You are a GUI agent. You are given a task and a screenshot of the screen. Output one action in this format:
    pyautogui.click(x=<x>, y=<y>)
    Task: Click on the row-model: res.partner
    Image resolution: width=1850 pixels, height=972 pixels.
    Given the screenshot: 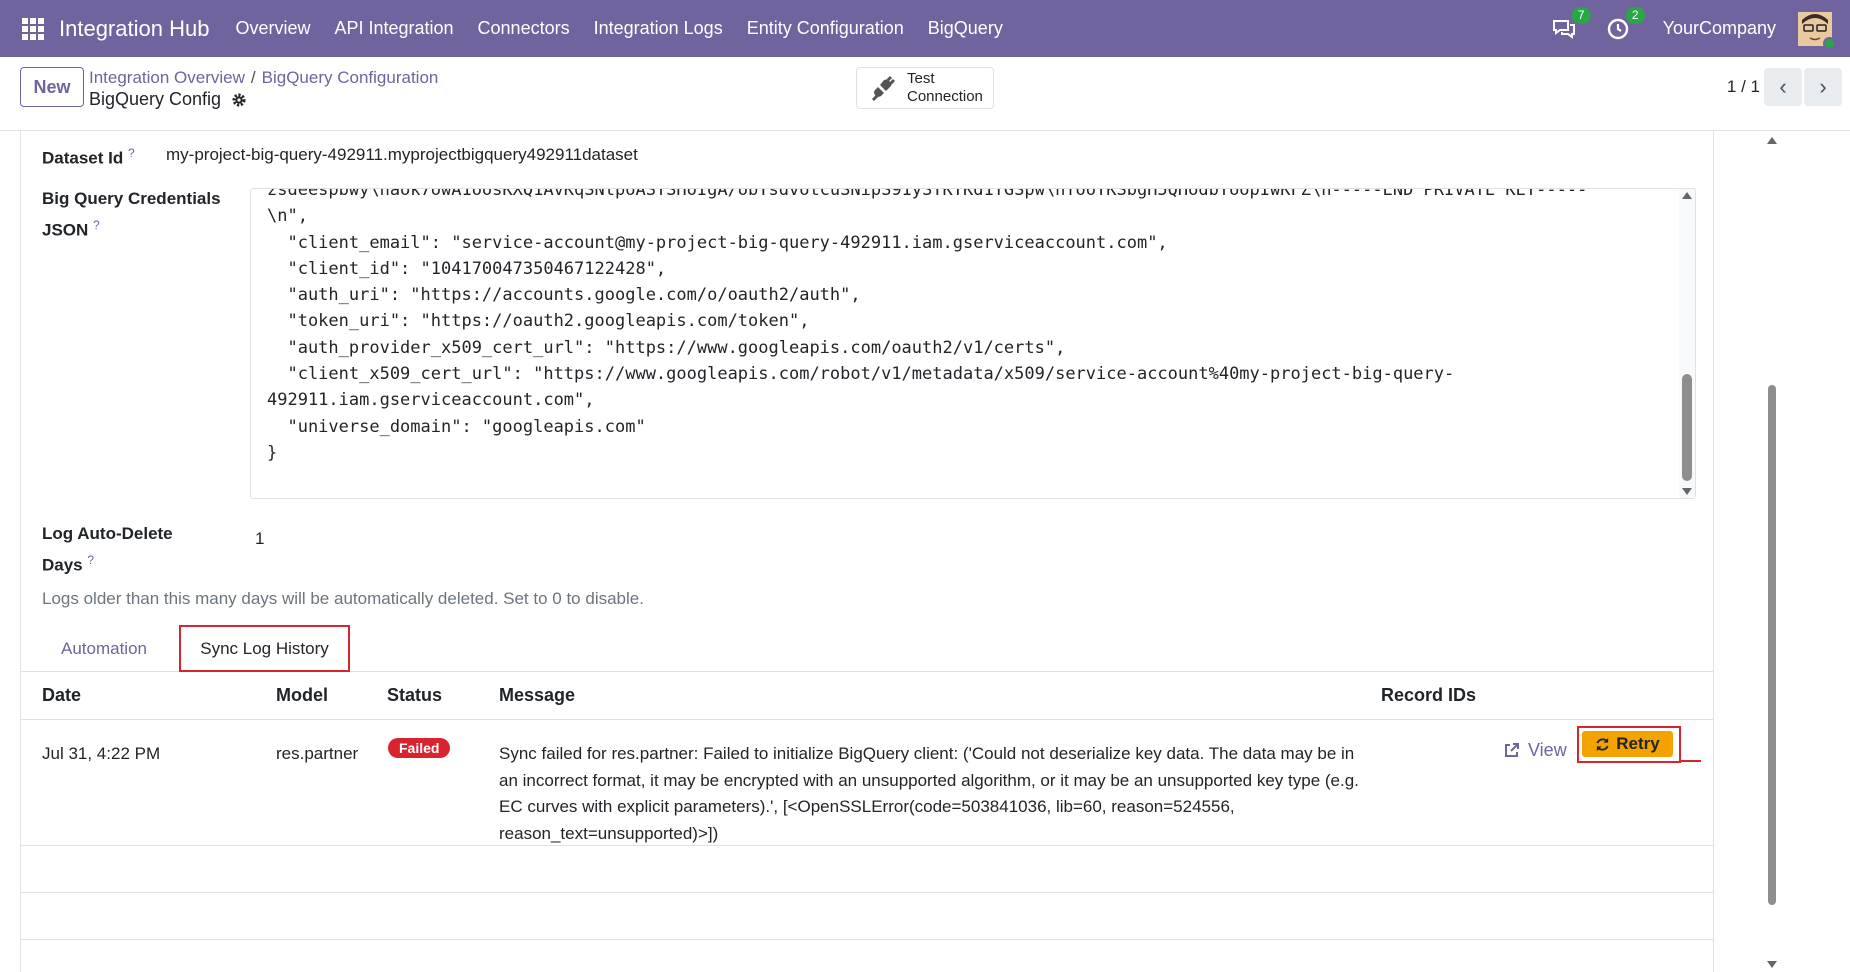 What is the action you would take?
    pyautogui.click(x=317, y=753)
    